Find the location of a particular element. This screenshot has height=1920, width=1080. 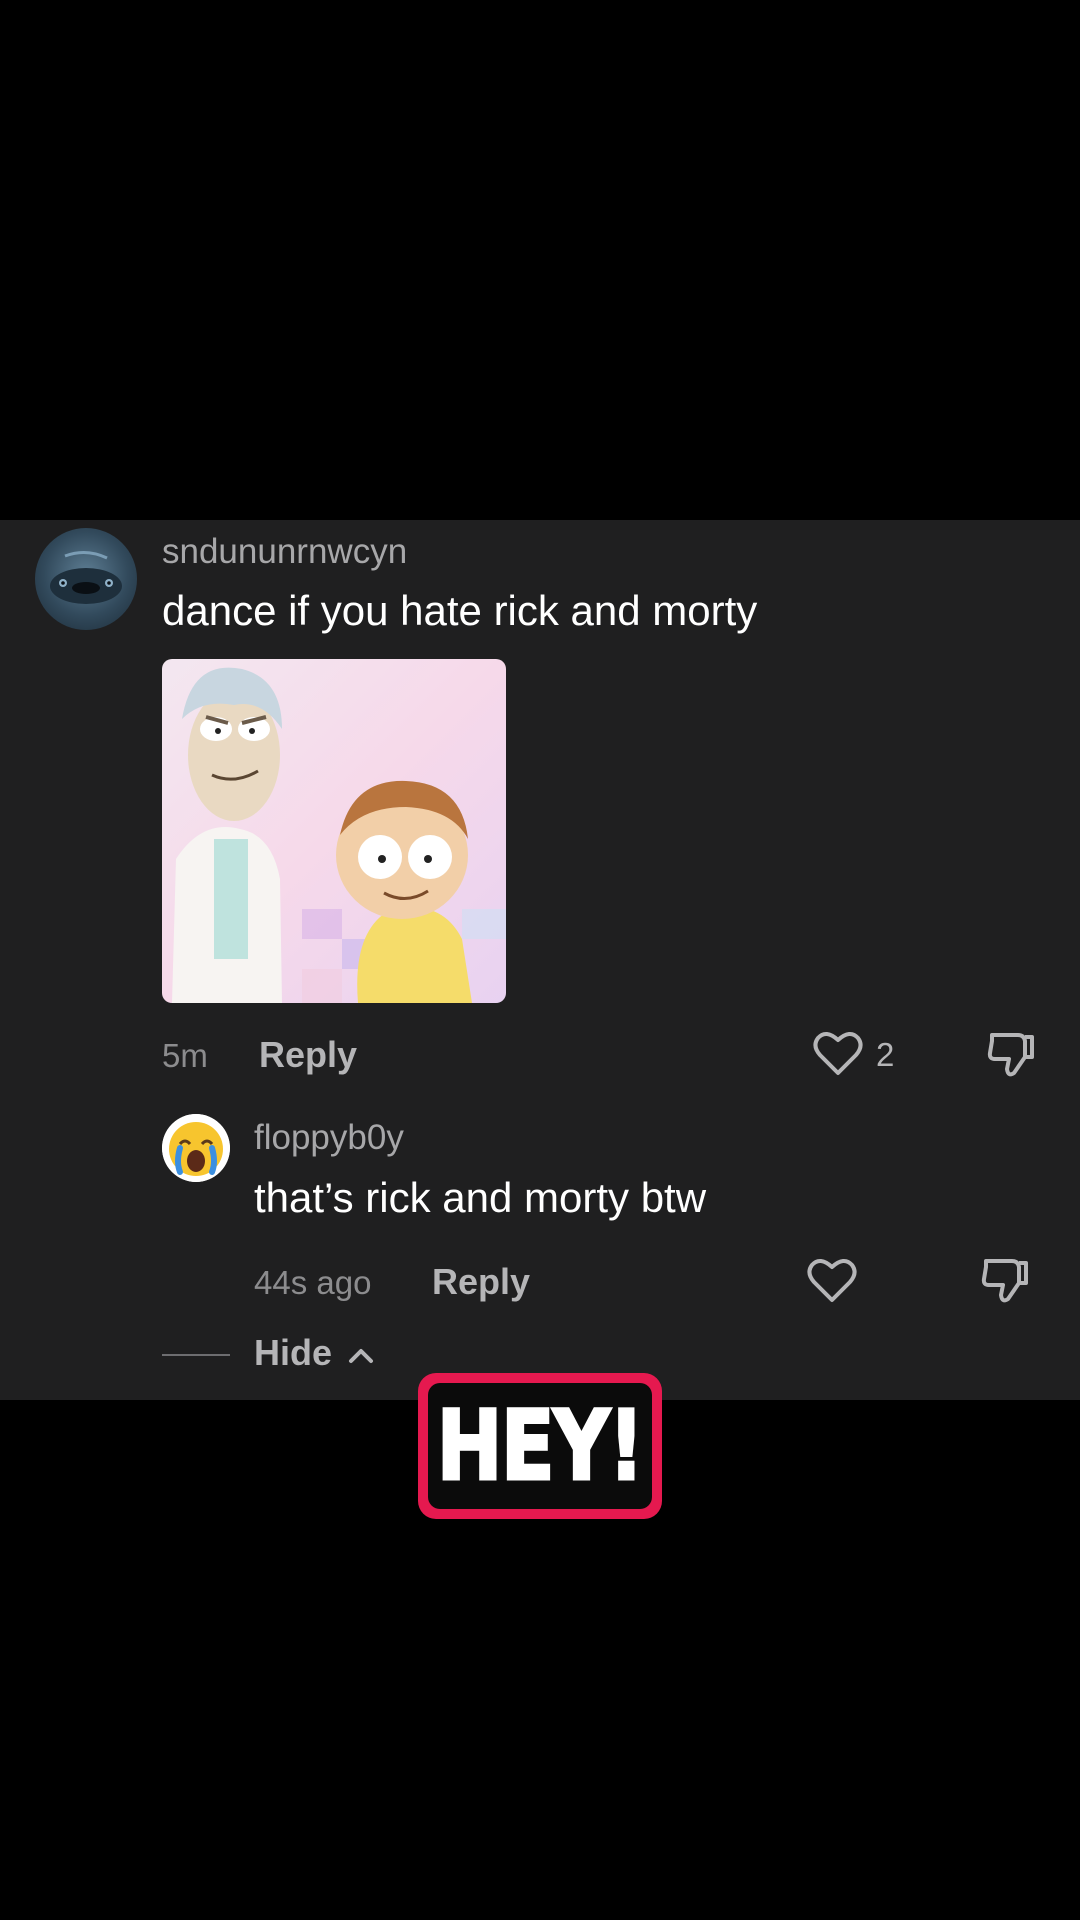

caption-text: HEY! is located at coordinates (541, 1446).